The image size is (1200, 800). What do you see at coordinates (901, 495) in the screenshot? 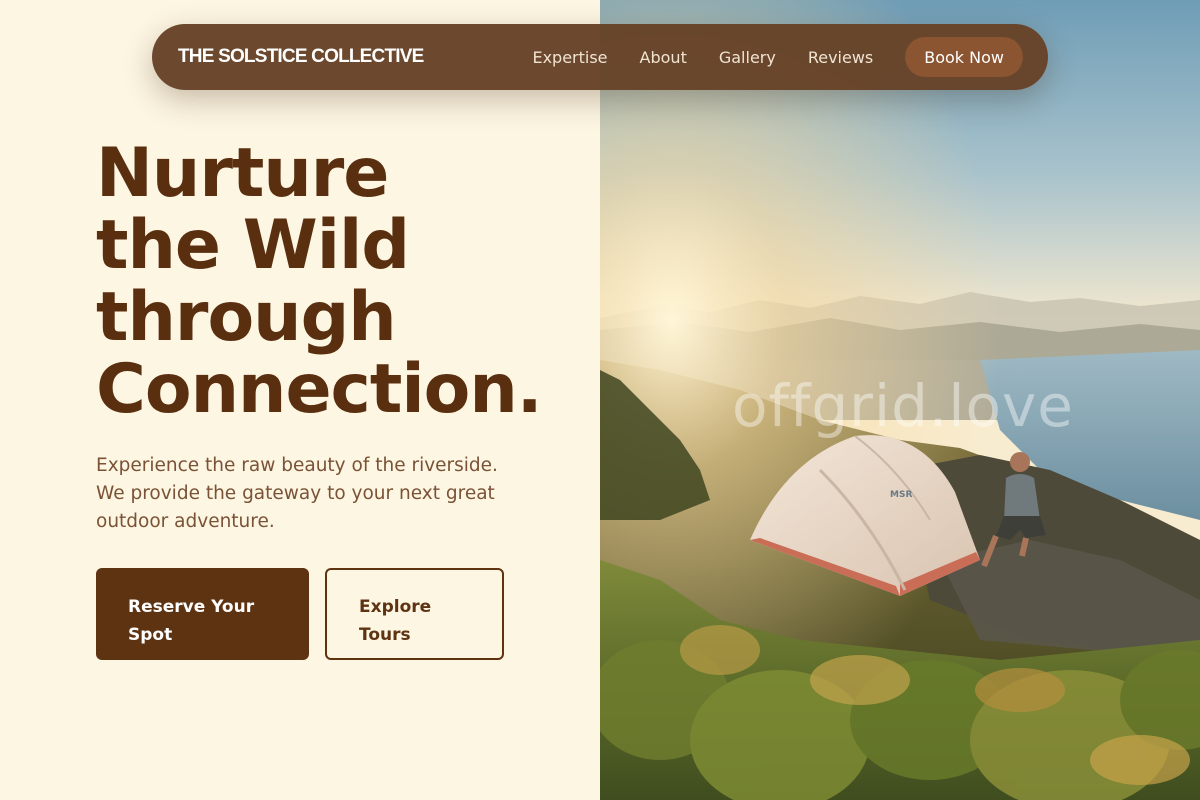
I see `tent-logo: MSR` at bounding box center [901, 495].